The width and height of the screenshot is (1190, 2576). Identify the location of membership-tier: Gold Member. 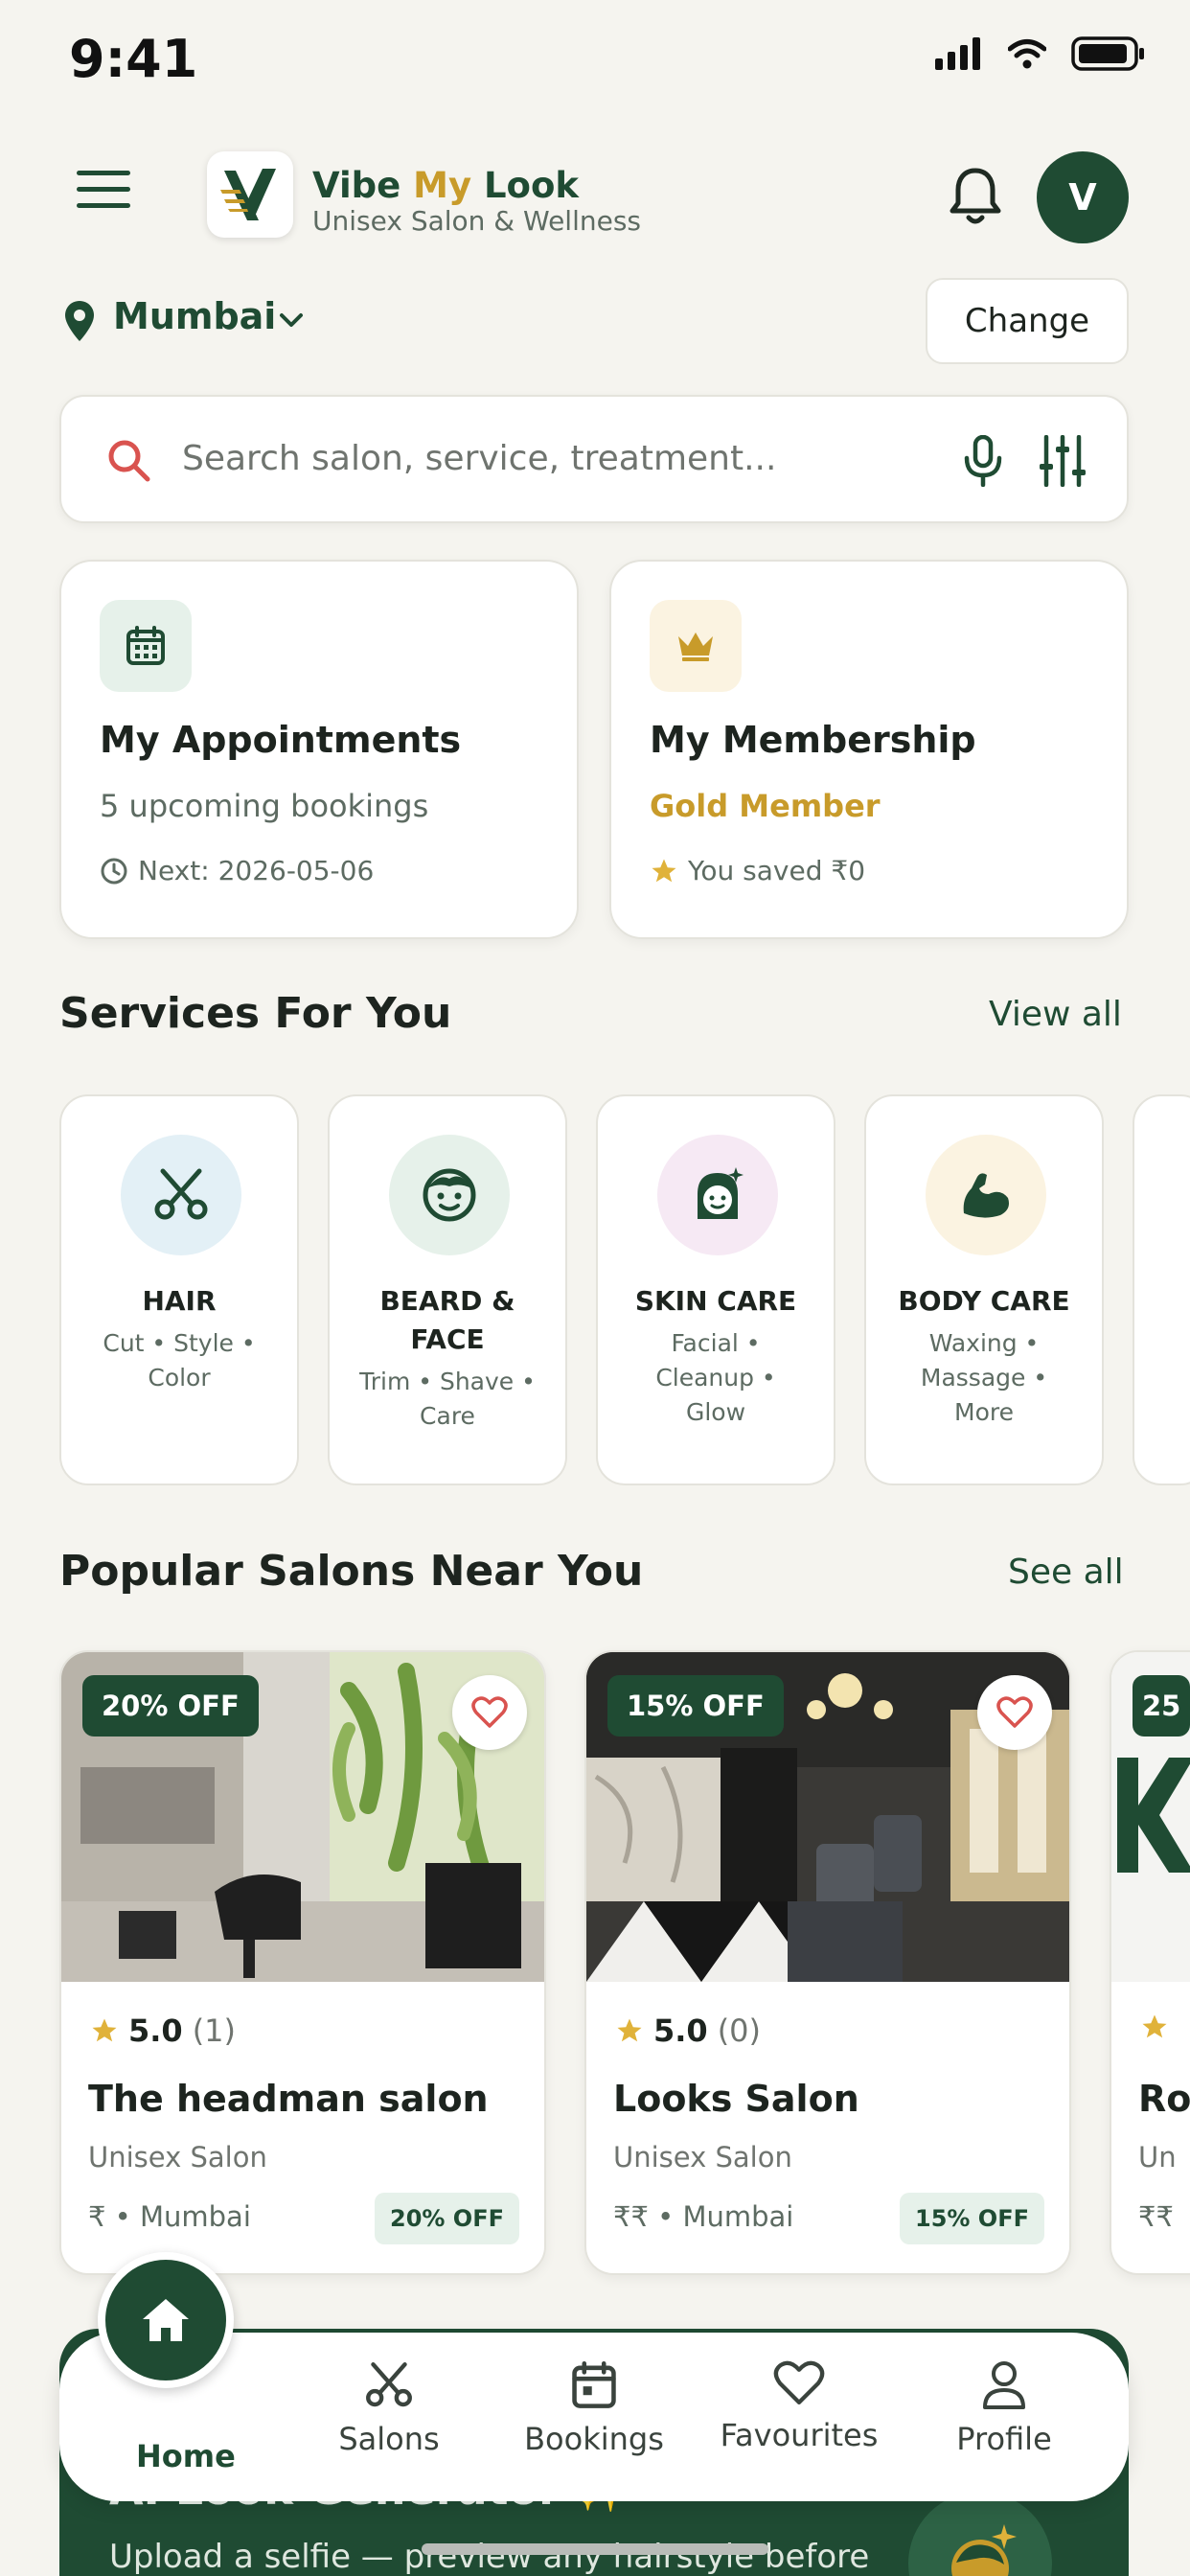
(765, 806).